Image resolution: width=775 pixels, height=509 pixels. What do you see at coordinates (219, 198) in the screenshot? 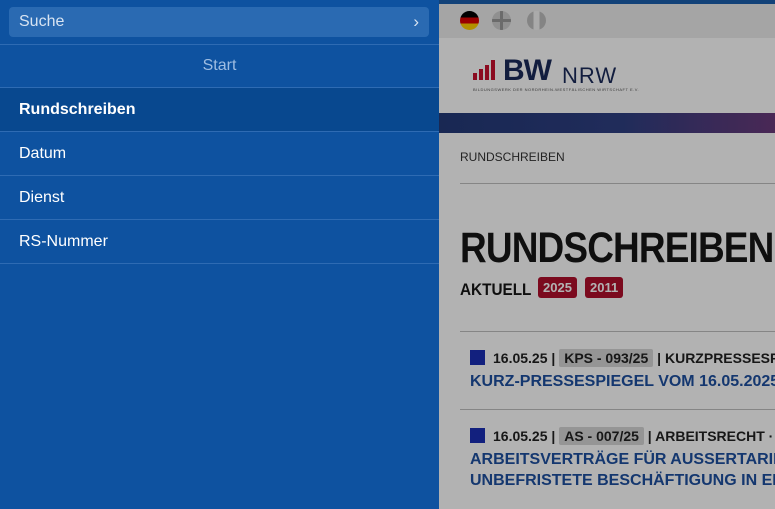
I see `sidebar-item-dienst: Dienst` at bounding box center [219, 198].